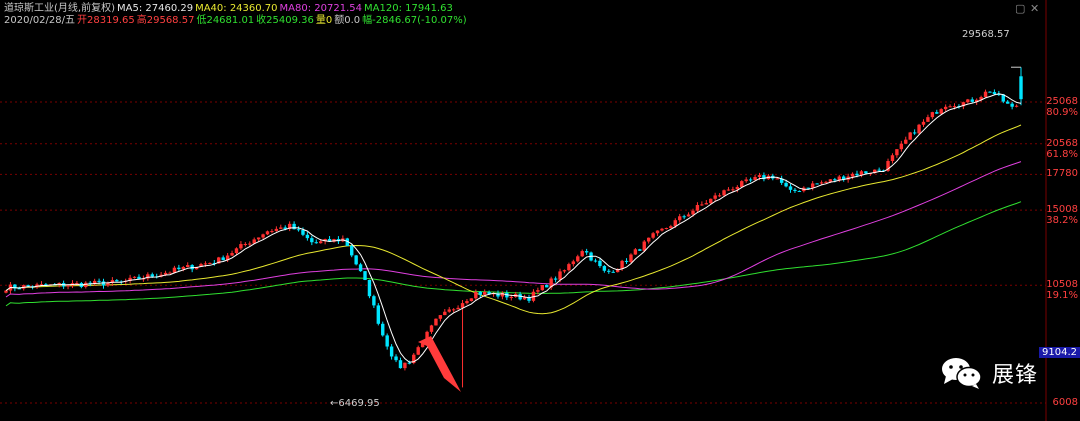 Image resolution: width=1080 pixels, height=421 pixels. What do you see at coordinates (1034, 8) in the screenshot?
I see `close-icon: ✕` at bounding box center [1034, 8].